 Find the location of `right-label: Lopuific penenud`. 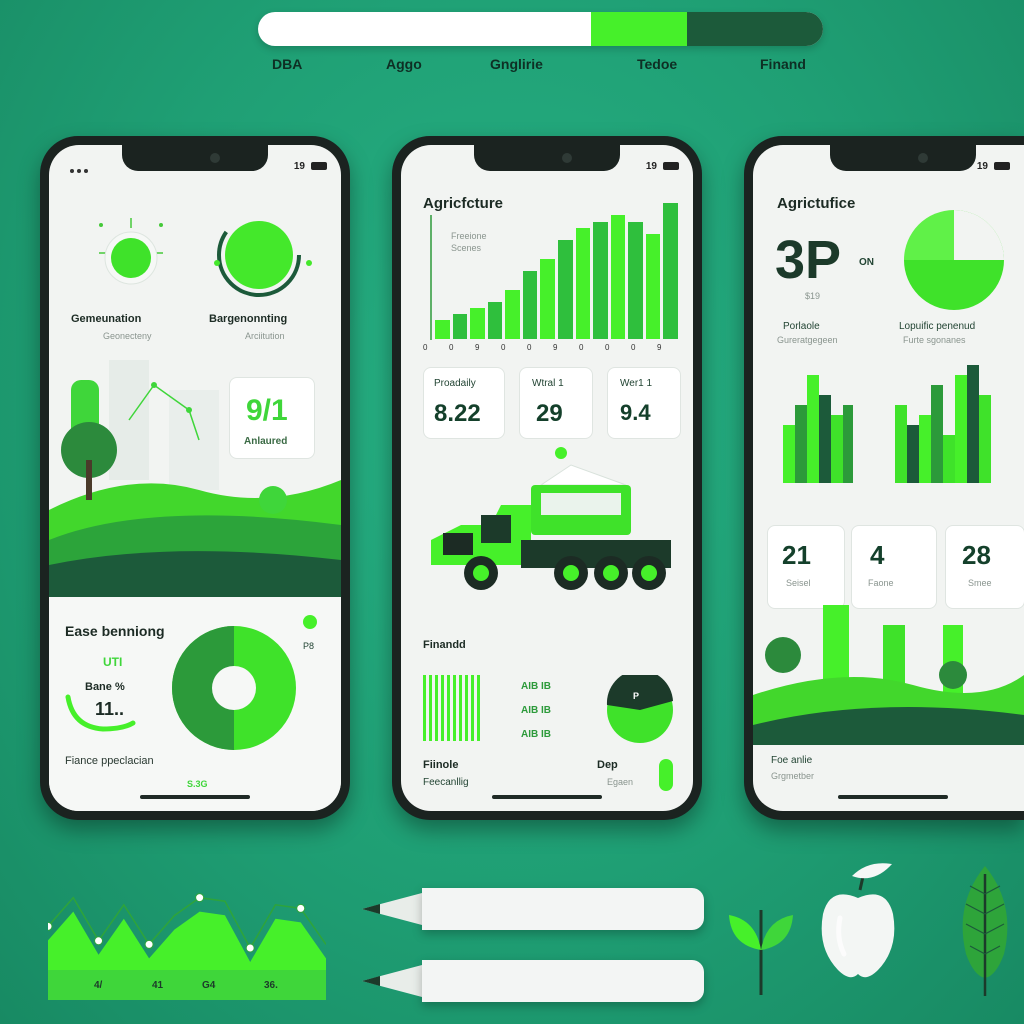

right-label: Lopuific penenud is located at coordinates (937, 326).